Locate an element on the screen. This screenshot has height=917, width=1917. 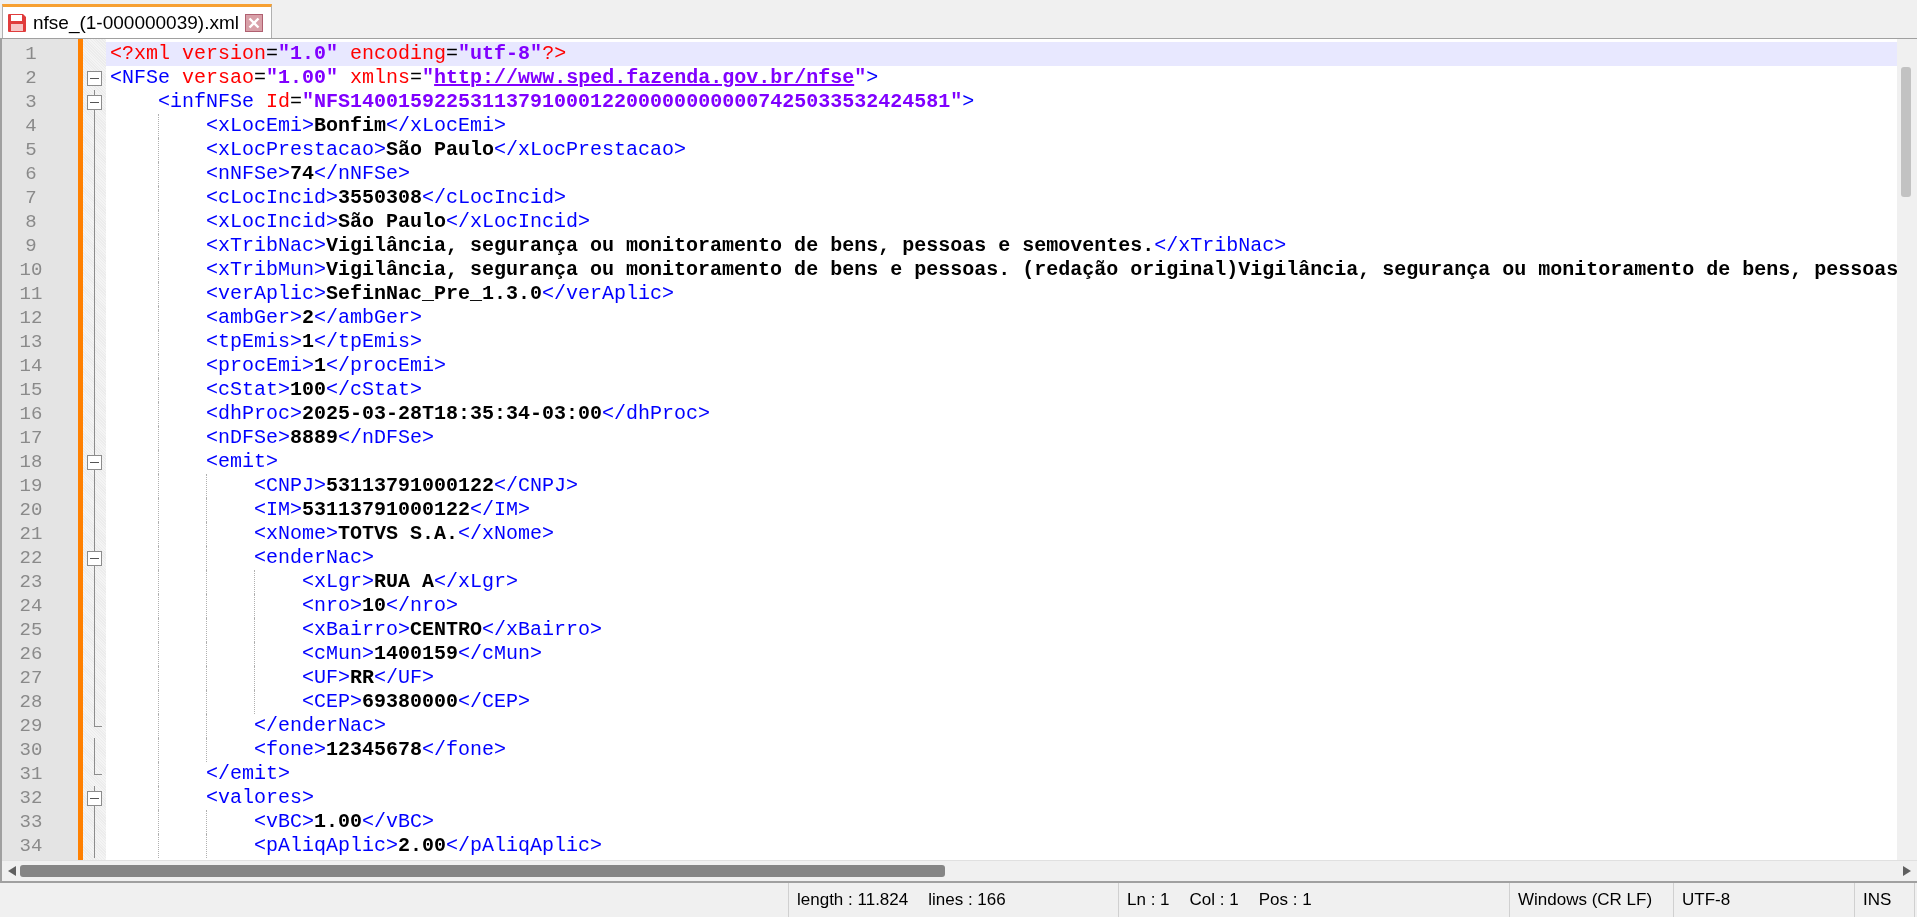
line-number: 10 is located at coordinates (31, 270).